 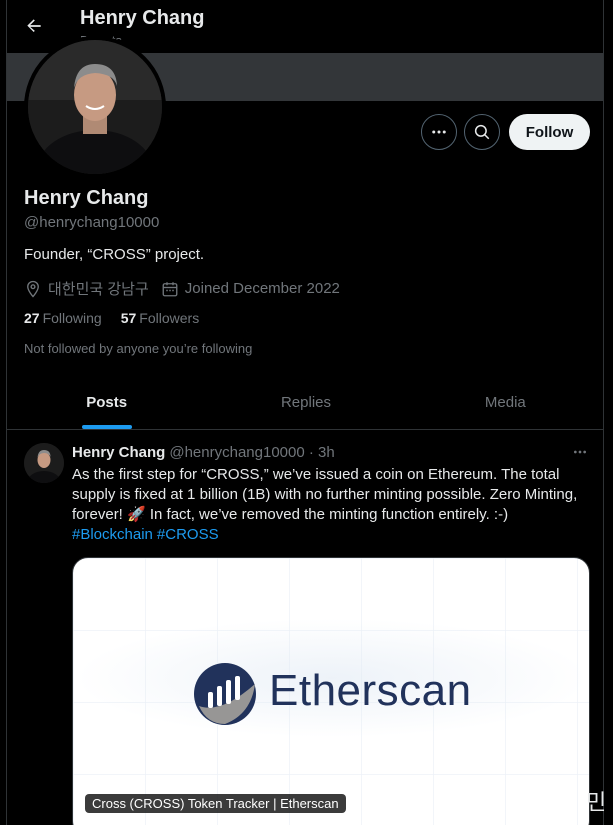 I want to click on back-button, so click(x=34, y=26).